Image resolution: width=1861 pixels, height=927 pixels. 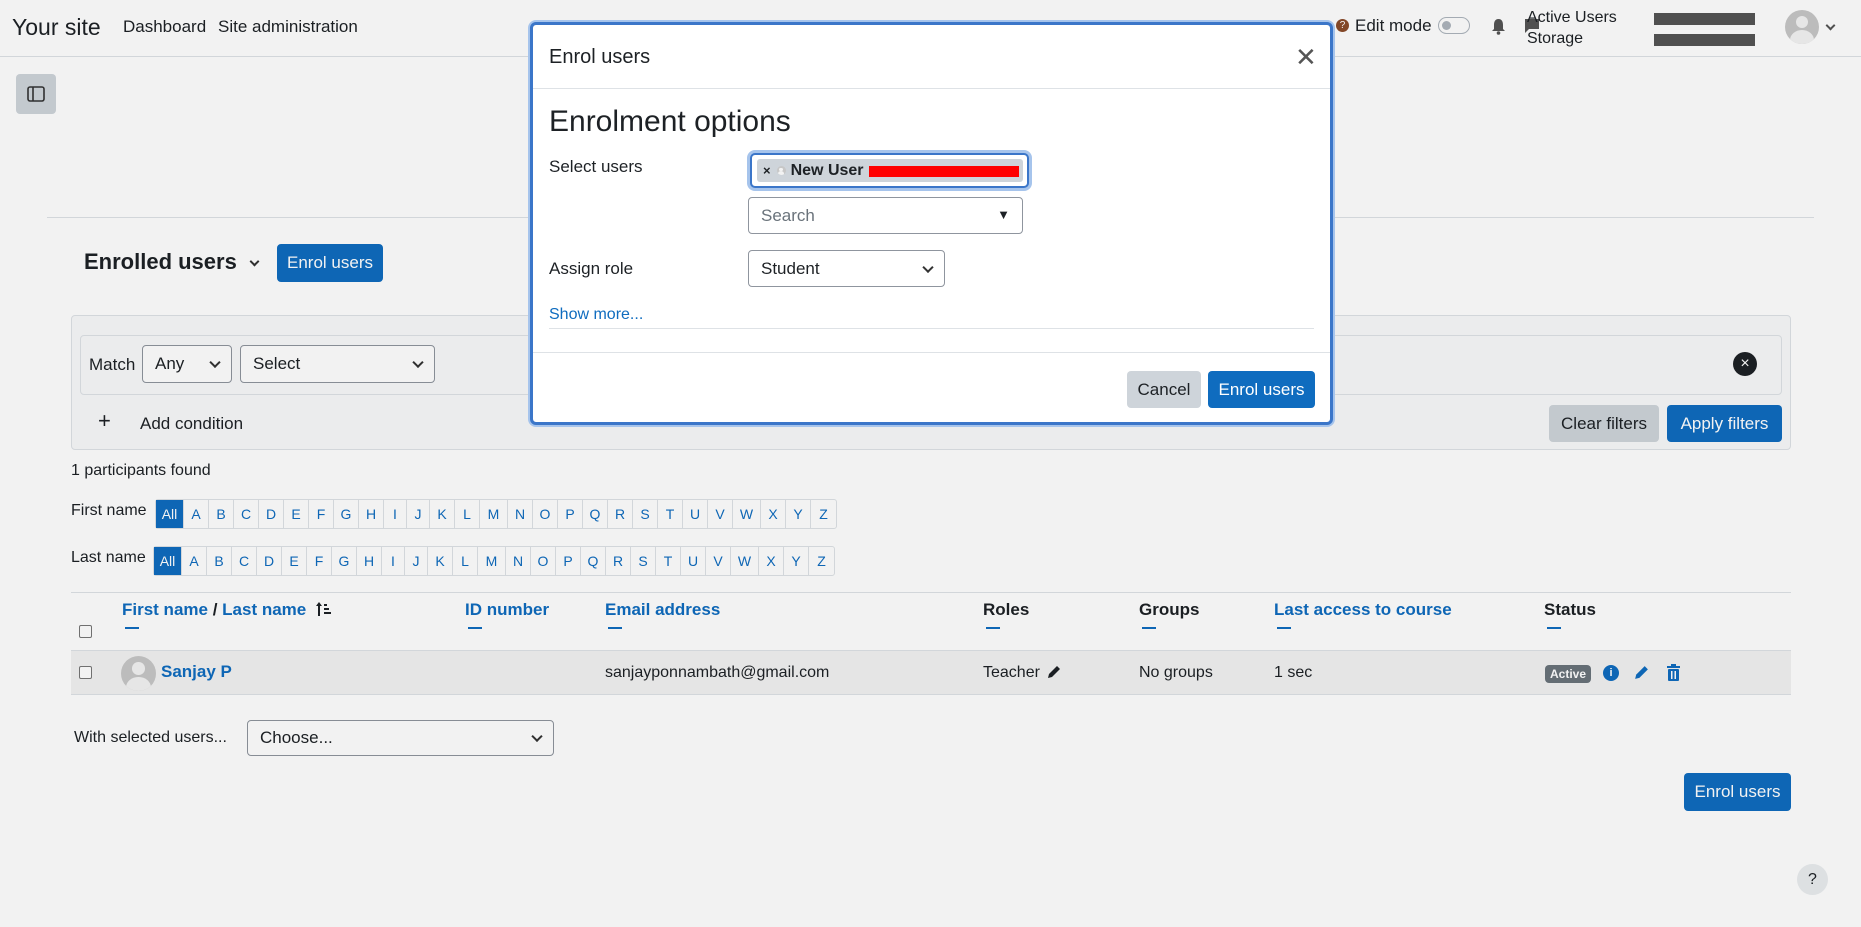 What do you see at coordinates (1745, 364) in the screenshot?
I see `remove-filter-row-icon: ×` at bounding box center [1745, 364].